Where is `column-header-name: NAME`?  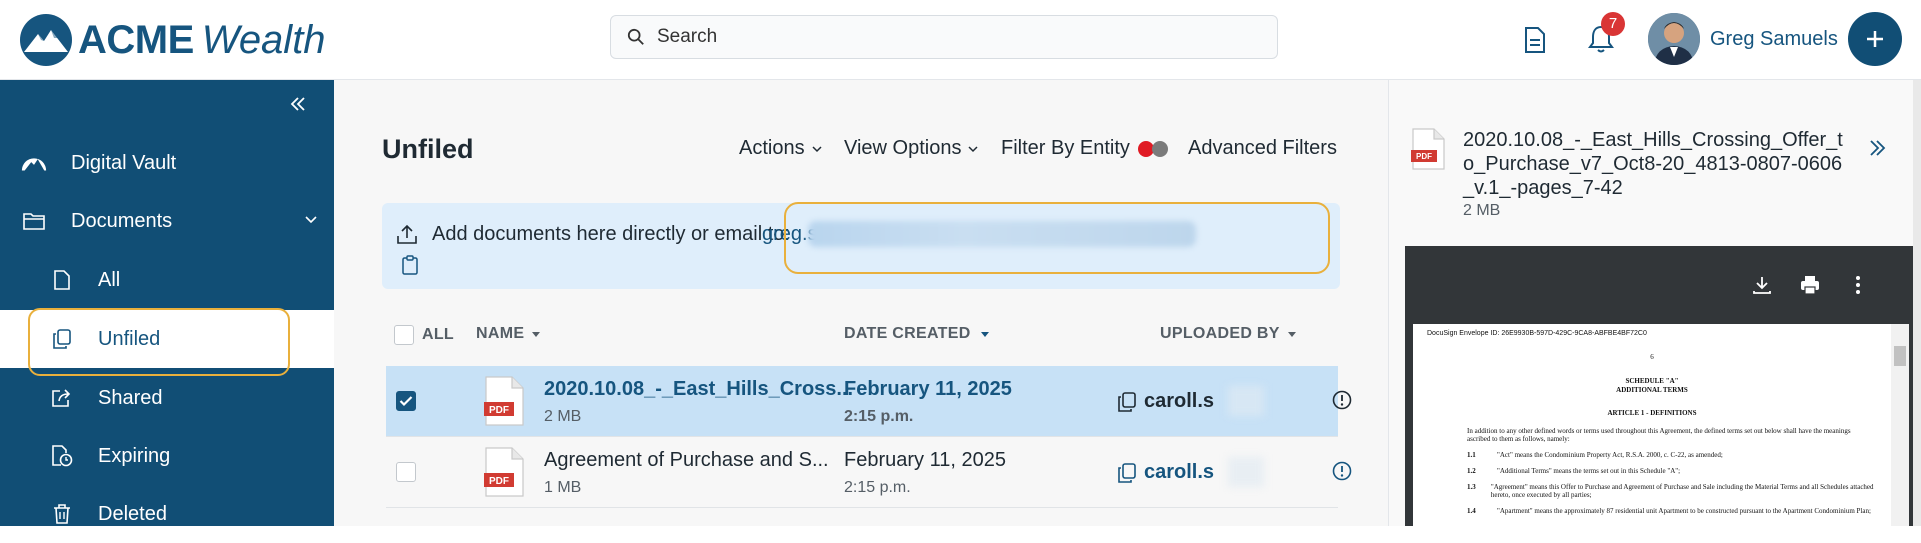 column-header-name: NAME is located at coordinates (509, 334).